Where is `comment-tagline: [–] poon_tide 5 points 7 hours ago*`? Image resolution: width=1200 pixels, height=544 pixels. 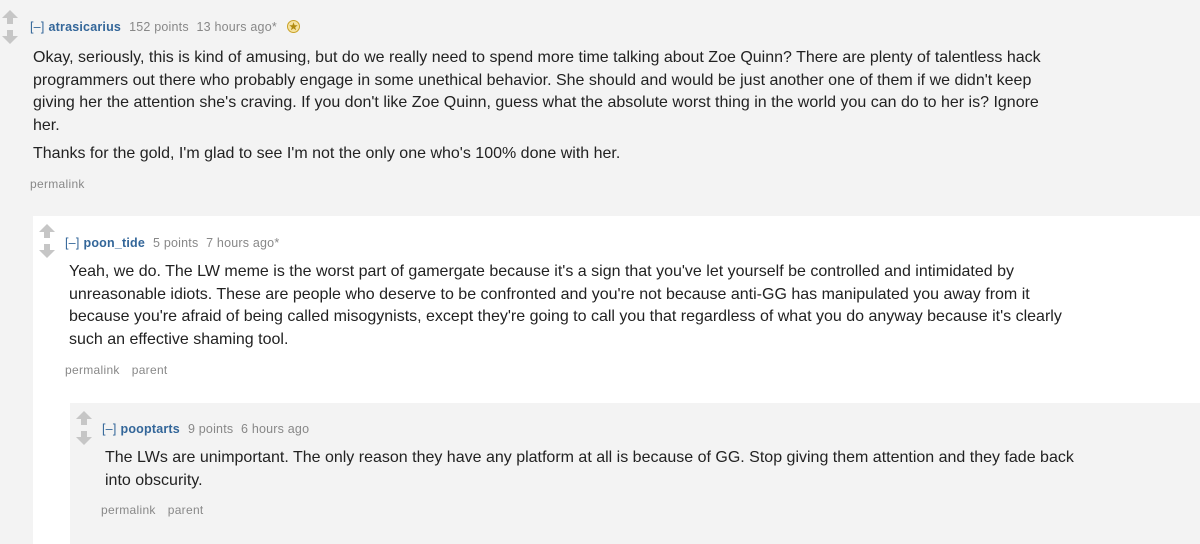
comment-tagline: [–] poon_tide 5 points 7 hours ago* is located at coordinates (172, 243).